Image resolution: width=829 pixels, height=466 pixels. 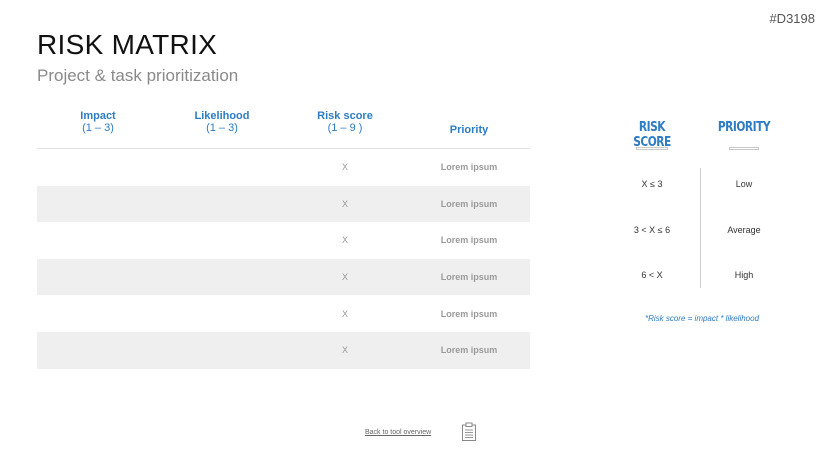 What do you see at coordinates (652, 135) in the screenshot?
I see `legend-header-risk-score: RISK SCORE` at bounding box center [652, 135].